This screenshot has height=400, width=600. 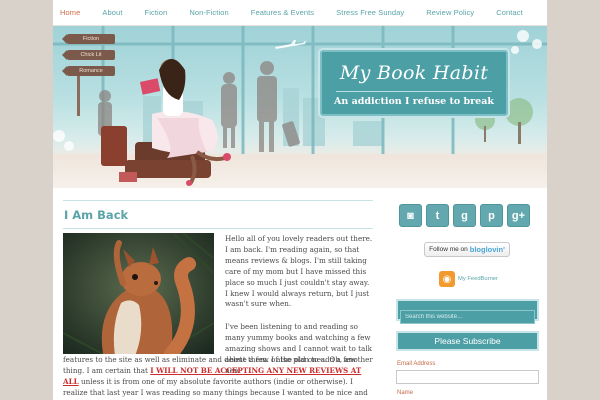 I want to click on email-field, so click(x=467, y=377).